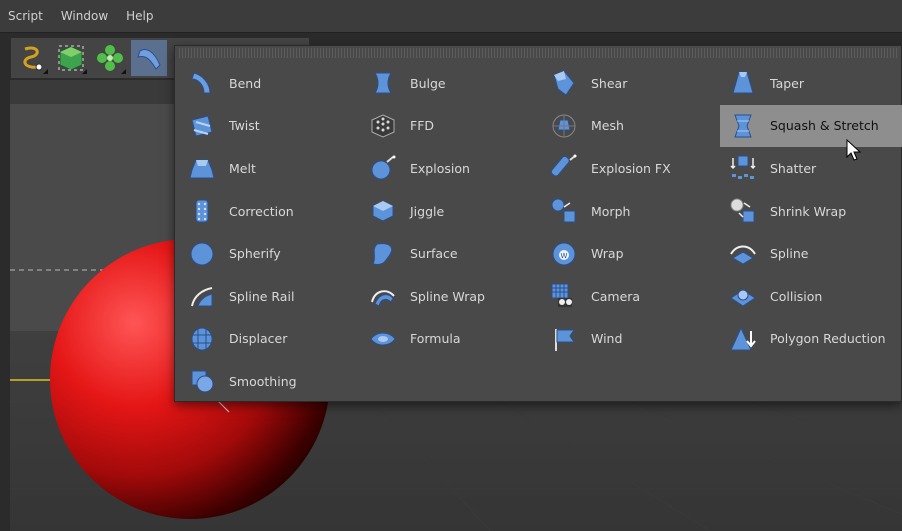 This screenshot has height=531, width=902. What do you see at coordinates (563, 165) in the screenshot?
I see `explosion-fx-icon` at bounding box center [563, 165].